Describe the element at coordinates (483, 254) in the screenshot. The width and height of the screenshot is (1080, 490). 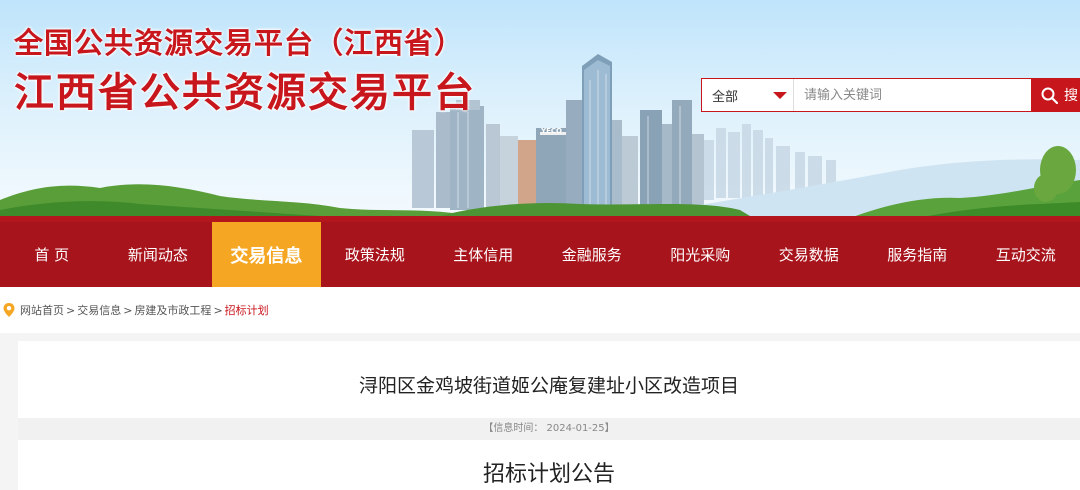
I see `nav-item-credit: 主体信用` at that location.